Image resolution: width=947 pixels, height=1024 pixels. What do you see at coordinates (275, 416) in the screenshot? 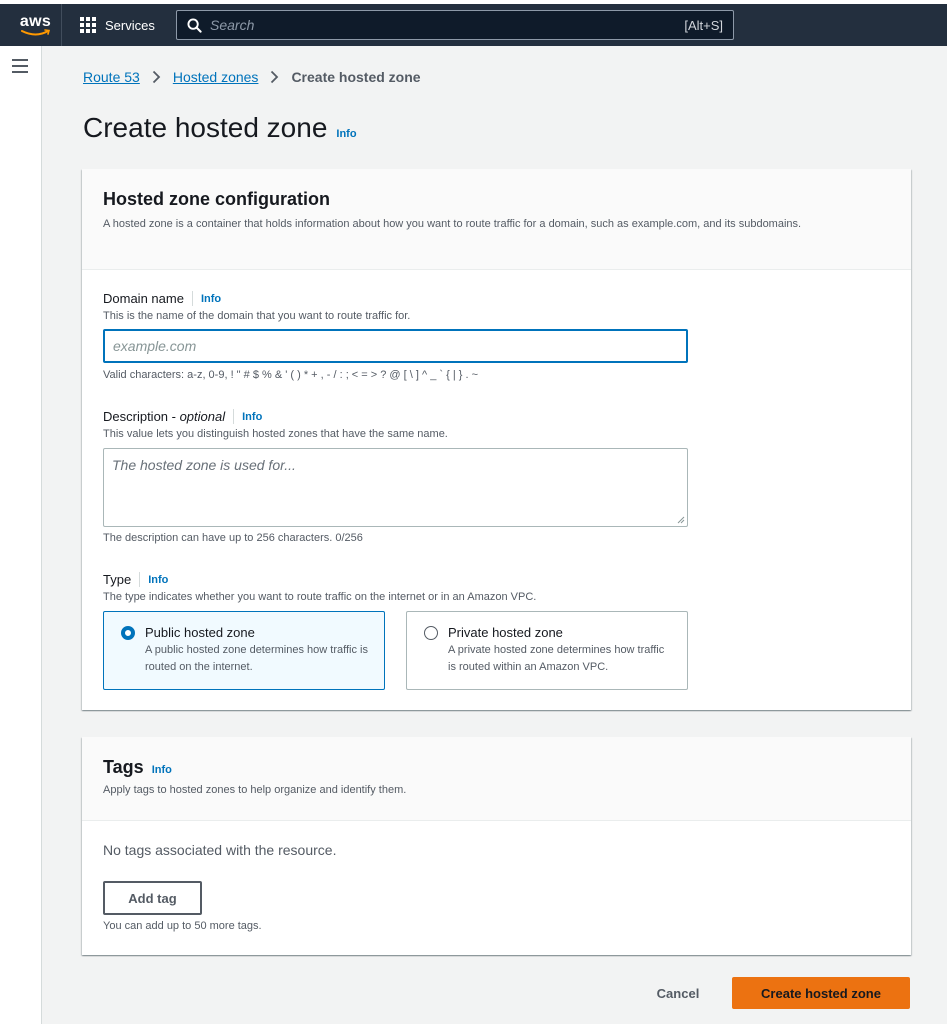
I see `description-label-row: Description - optional Info` at bounding box center [275, 416].